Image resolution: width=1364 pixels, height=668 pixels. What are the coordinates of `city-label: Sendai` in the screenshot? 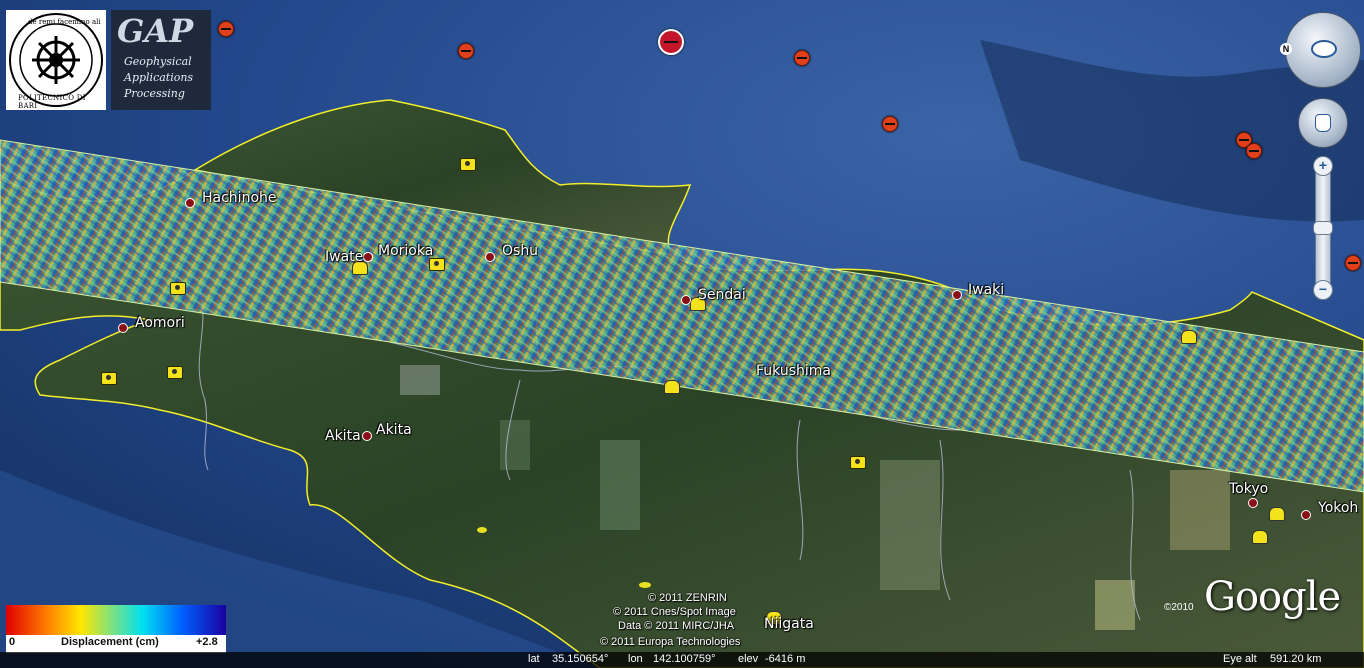 It's located at (722, 295).